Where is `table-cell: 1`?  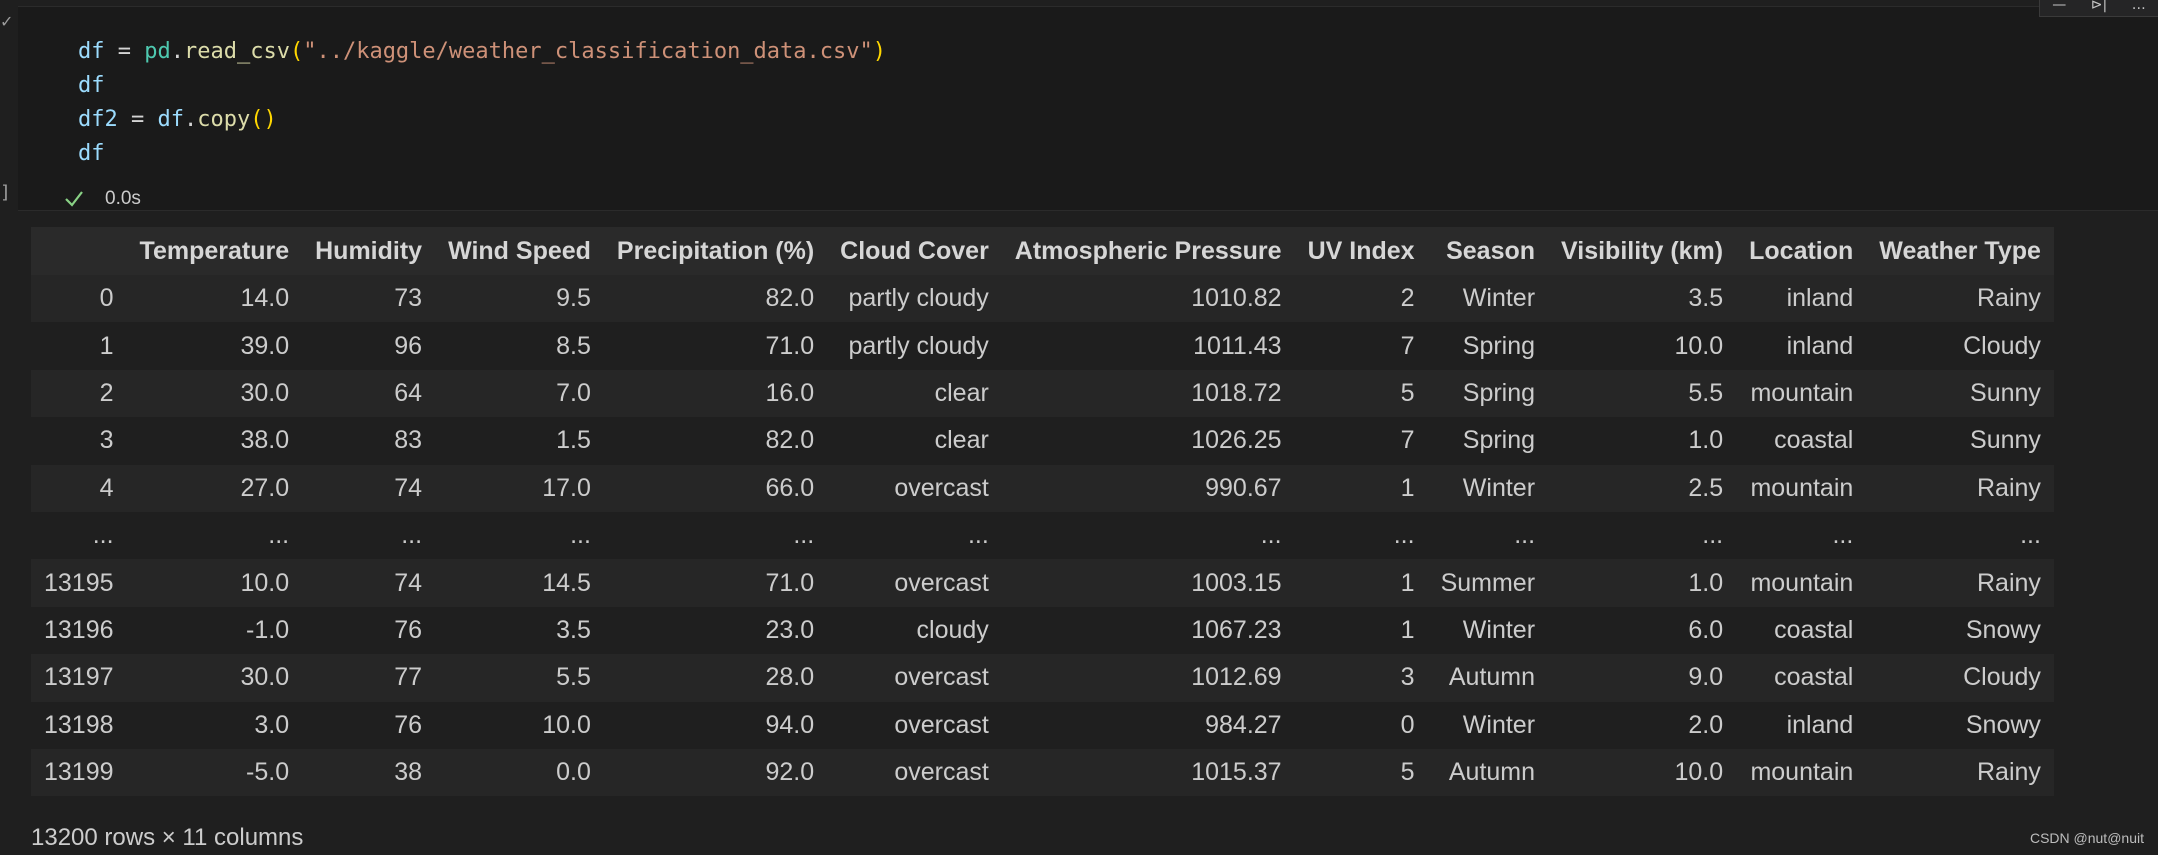
table-cell: 1 is located at coordinates (1361, 488).